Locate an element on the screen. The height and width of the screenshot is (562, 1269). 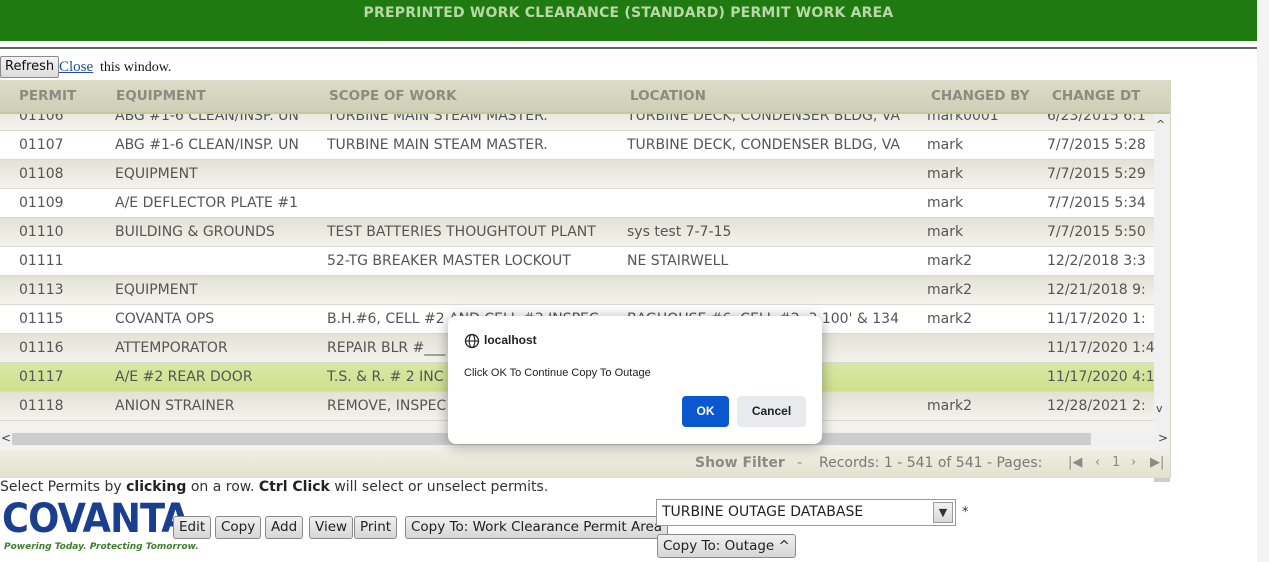
column-header-change-dt: CHANGE DT is located at coordinates (1096, 96).